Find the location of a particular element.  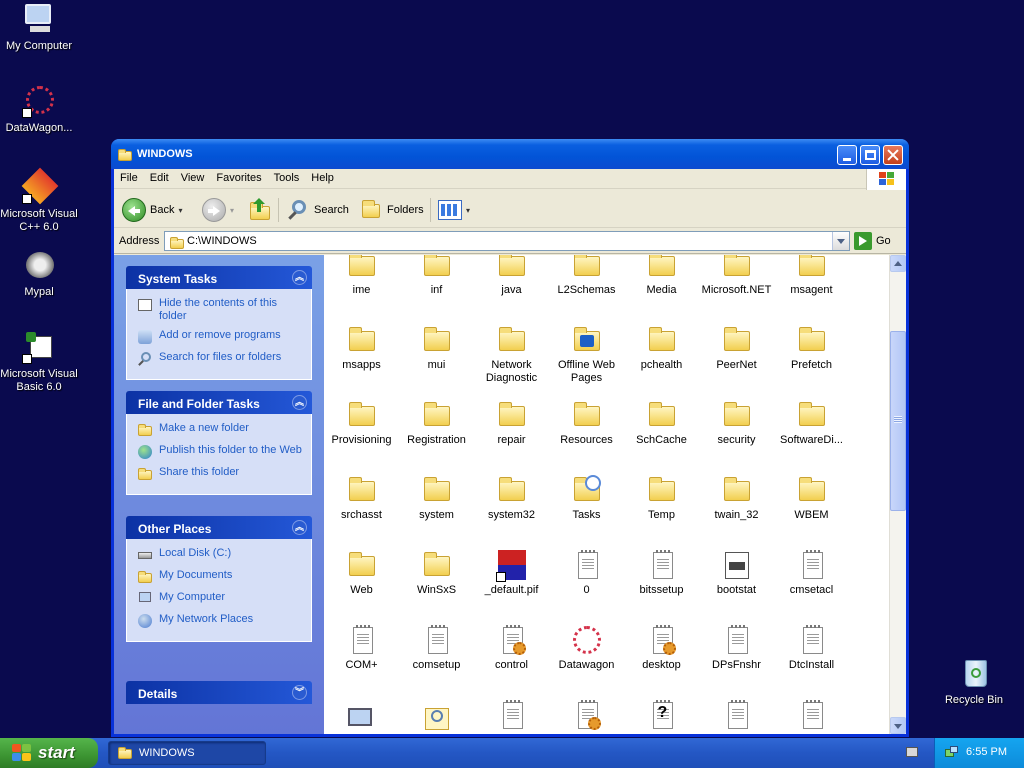

file-item: cmsetacl is located at coordinates (811, 573).